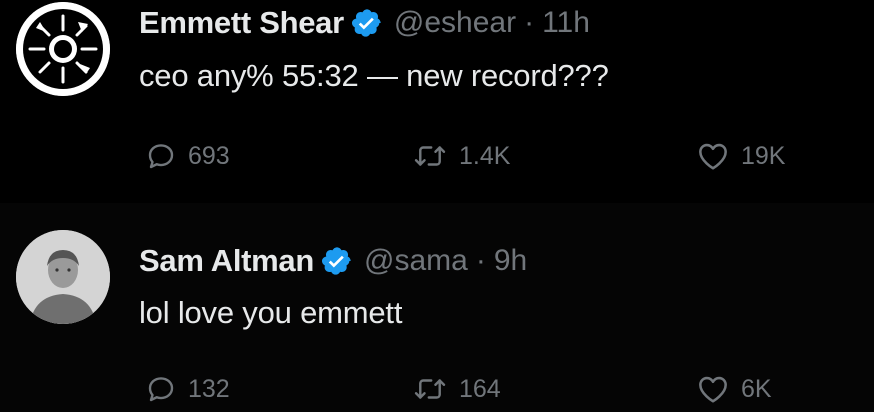 The width and height of the screenshot is (874, 412). Describe the element at coordinates (566, 23) in the screenshot. I see `timestamp: 11h` at that location.